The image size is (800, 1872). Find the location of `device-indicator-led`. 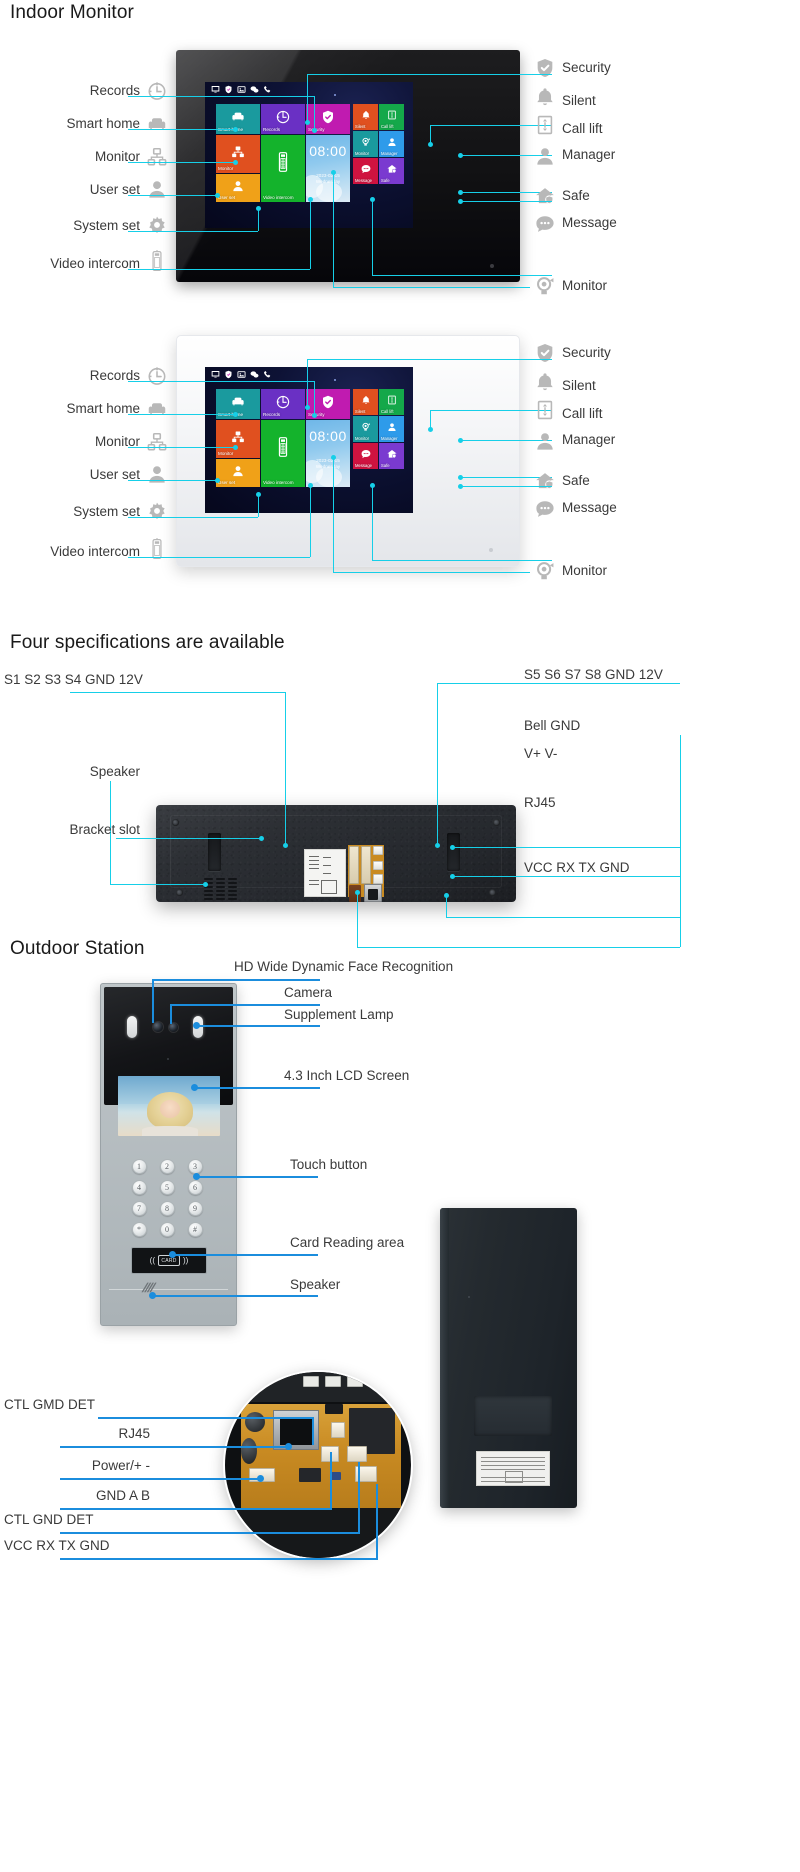

device-indicator-led is located at coordinates (491, 550).